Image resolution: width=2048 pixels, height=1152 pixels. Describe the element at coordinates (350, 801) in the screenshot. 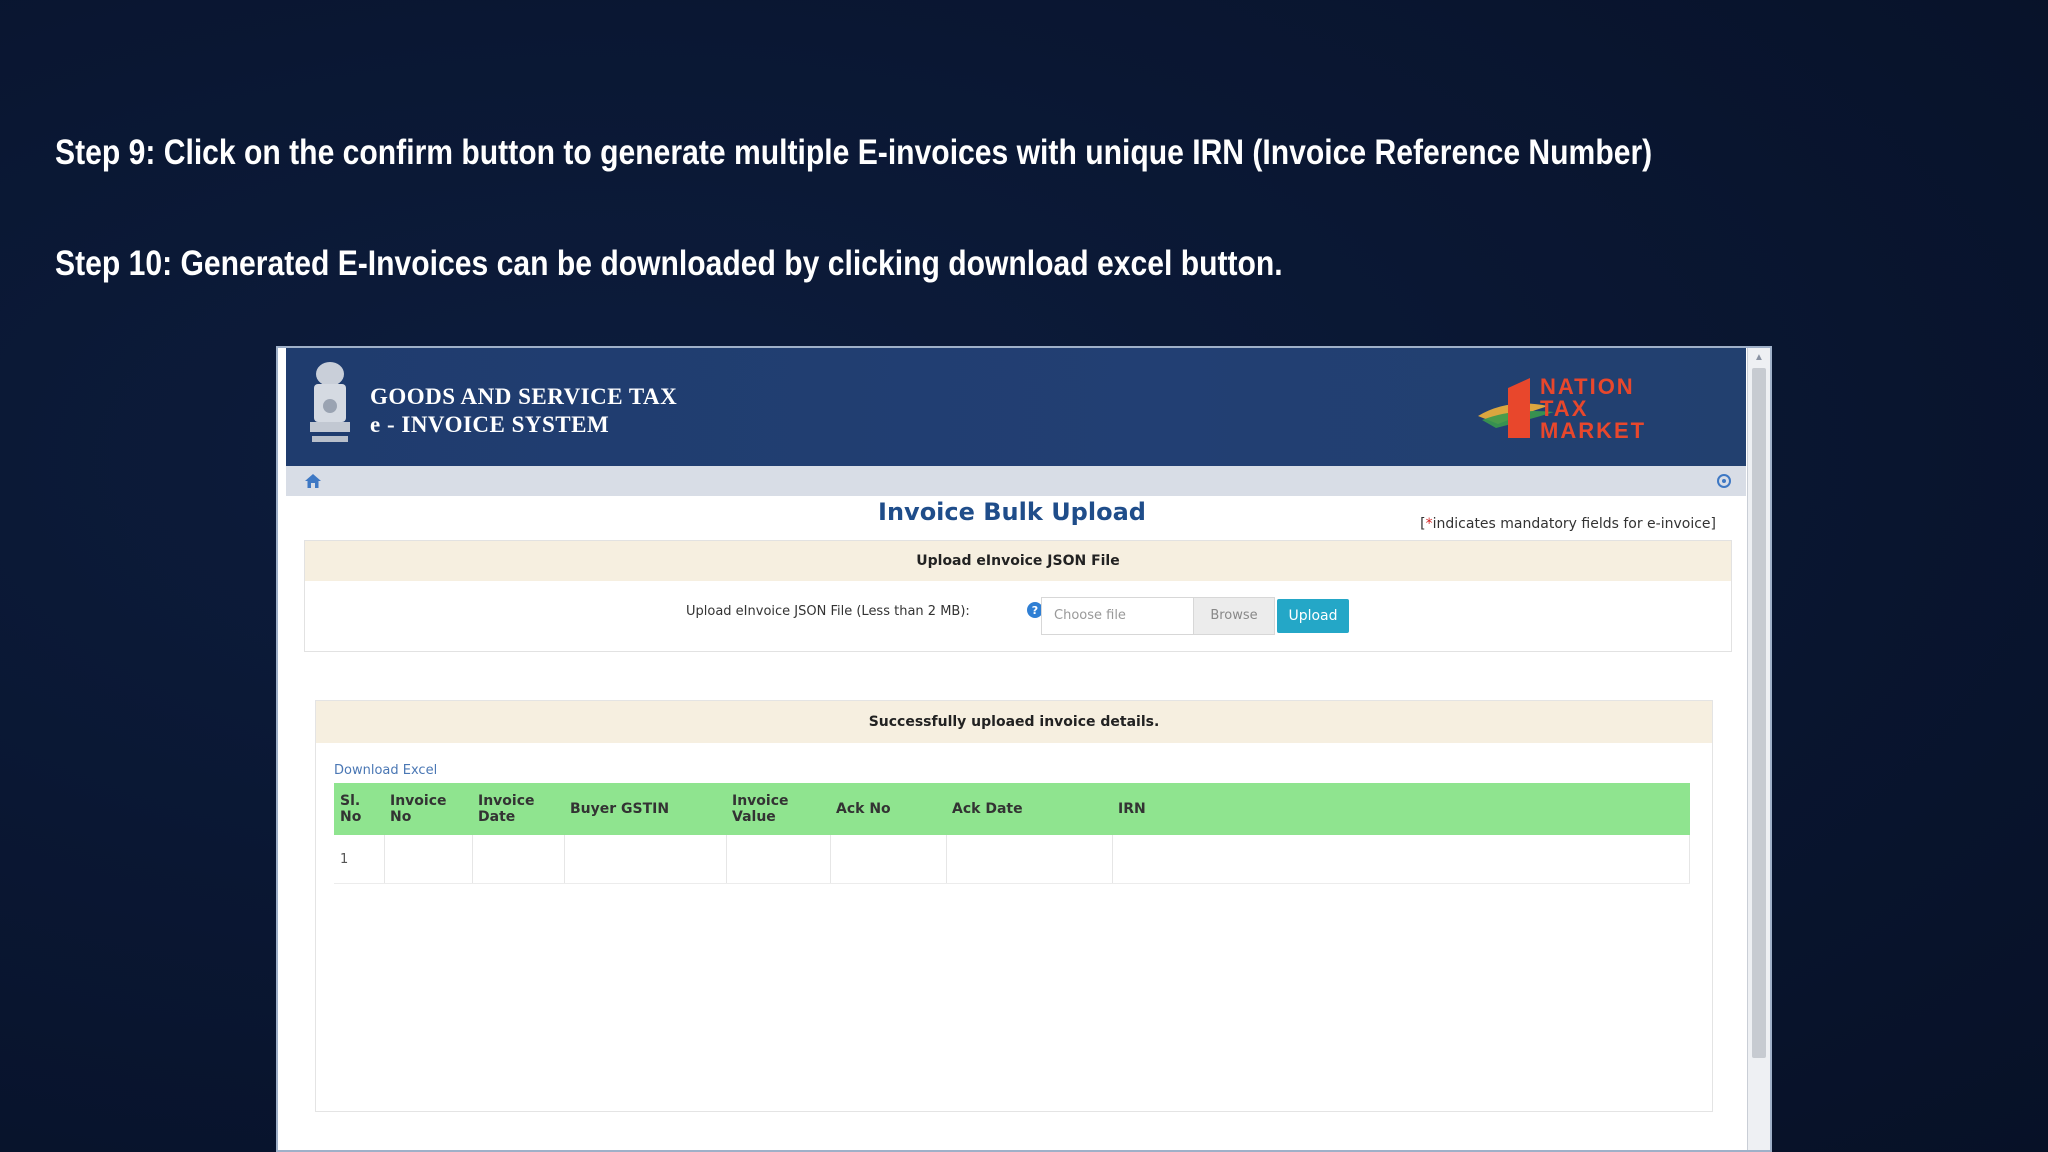

I see `col-header-text: Sl.` at that location.